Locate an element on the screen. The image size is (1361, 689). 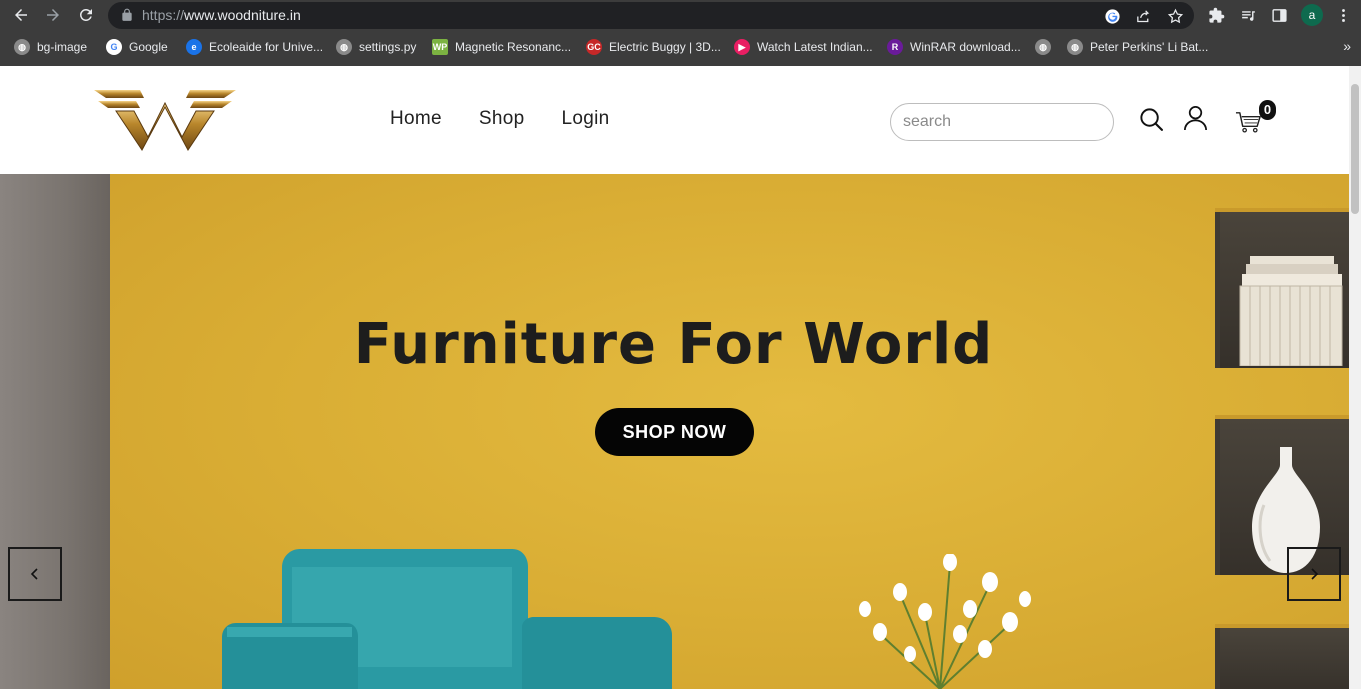
bookmark-item: ◍ is located at coordinates (1043, 47).